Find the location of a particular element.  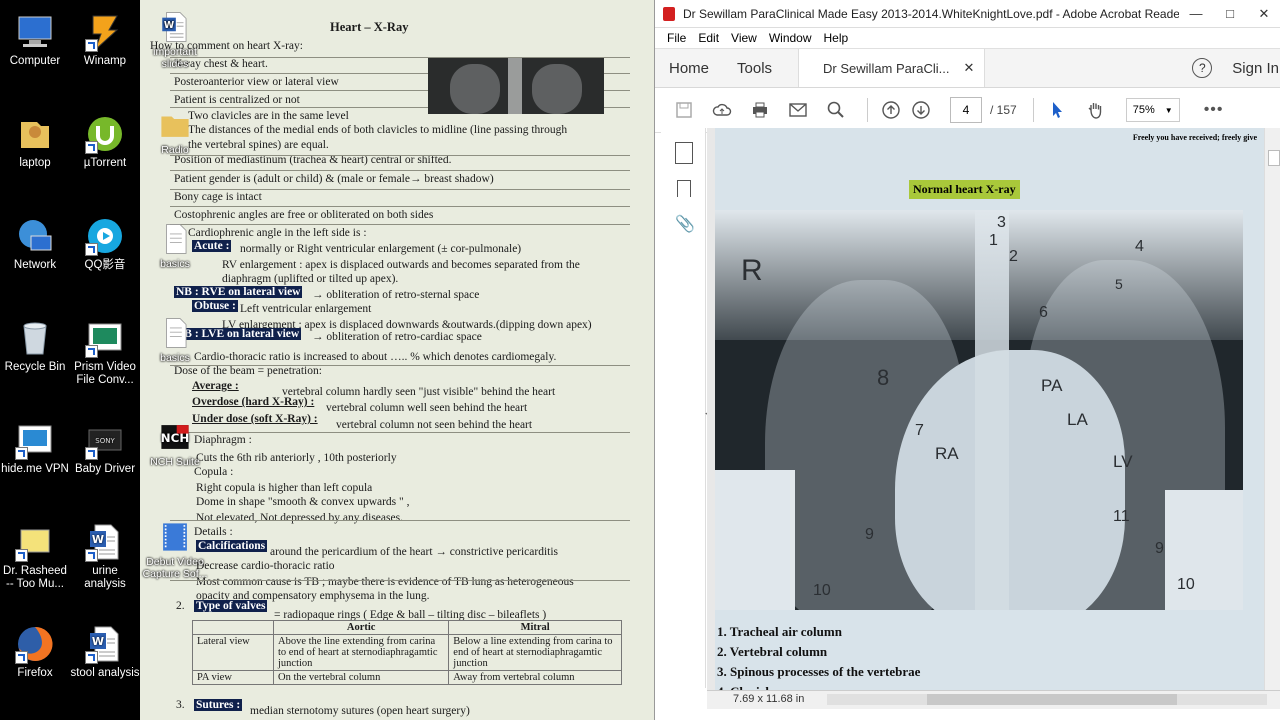

computer-icon is located at coordinates (35, 32).